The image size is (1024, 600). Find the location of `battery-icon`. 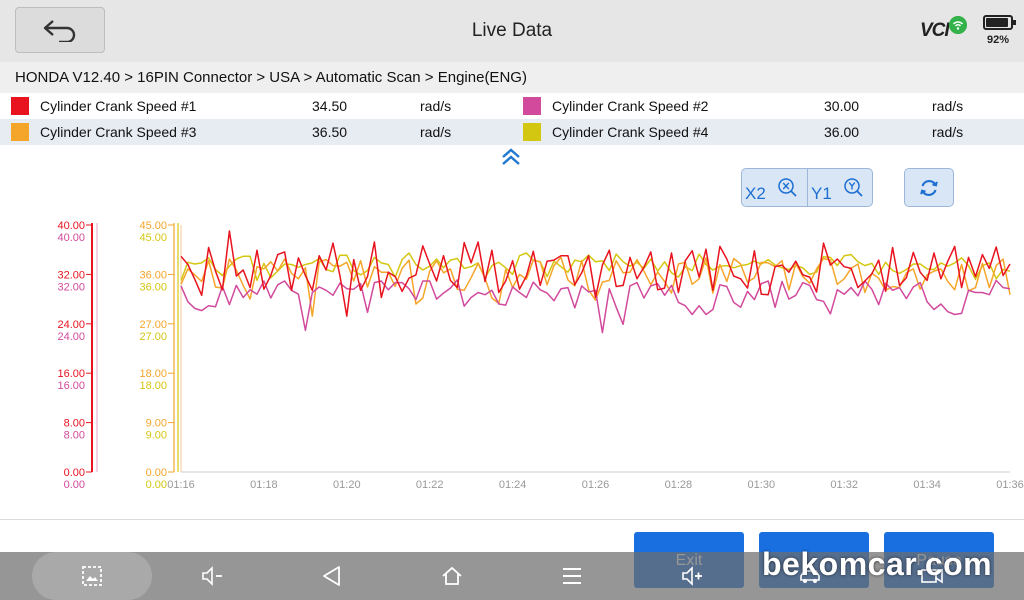

battery-icon is located at coordinates (999, 22).